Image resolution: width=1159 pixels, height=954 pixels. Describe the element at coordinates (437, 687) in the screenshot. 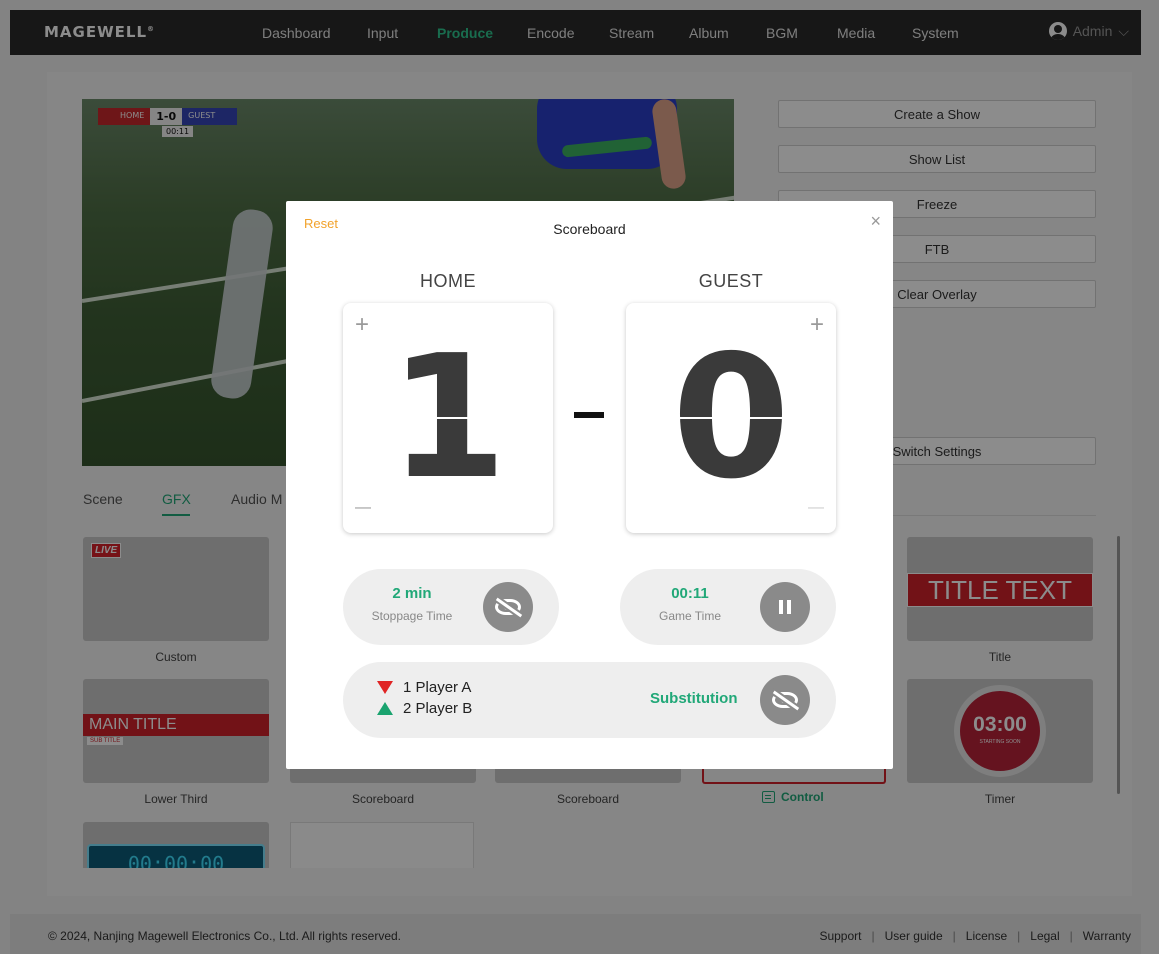

I see `player-out: 1 Player A` at that location.